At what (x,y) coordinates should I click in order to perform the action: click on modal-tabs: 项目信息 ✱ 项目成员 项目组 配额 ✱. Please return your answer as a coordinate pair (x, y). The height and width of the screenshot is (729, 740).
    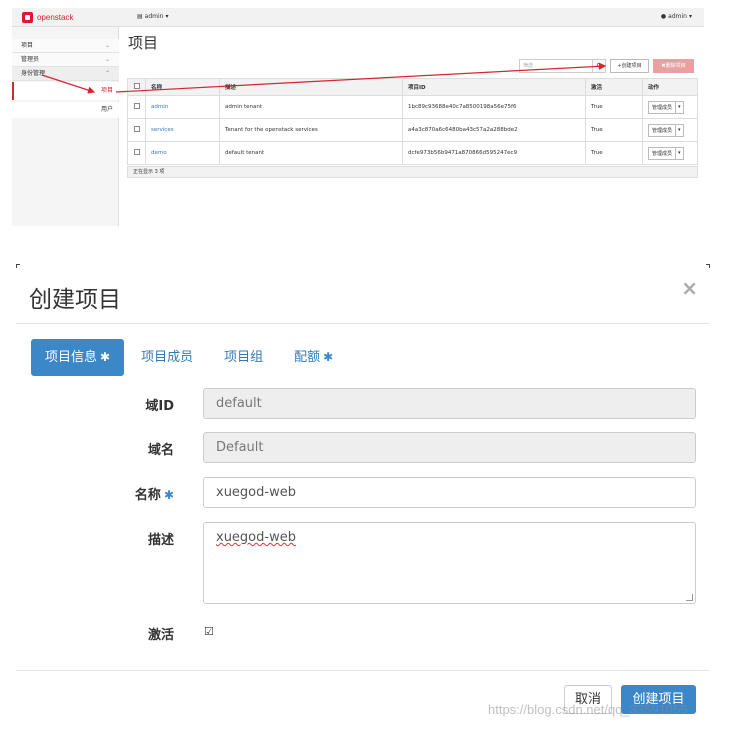
    Looking at the image, I should click on (190, 357).